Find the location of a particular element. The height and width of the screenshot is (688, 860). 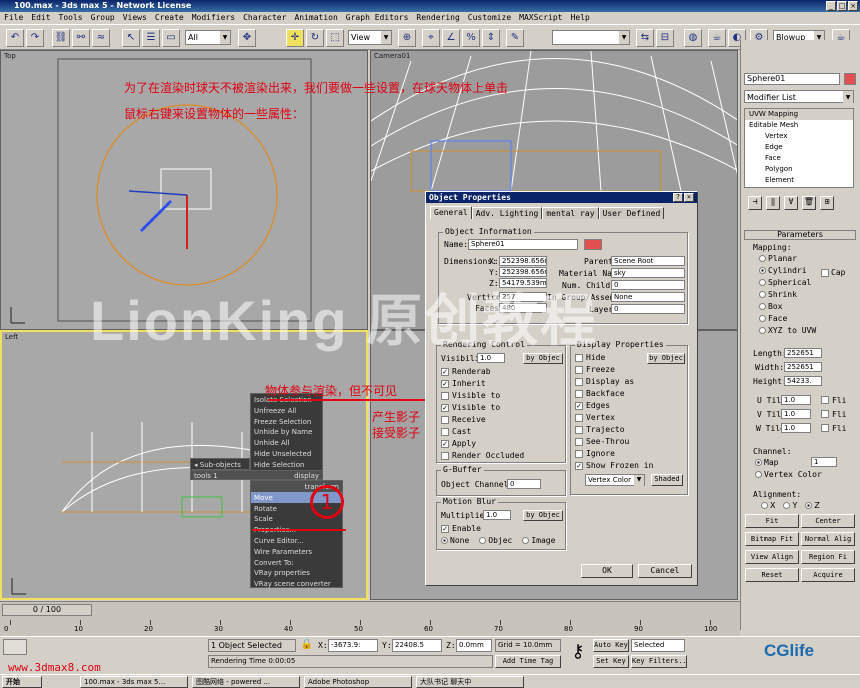

object-color-button is located at coordinates (850, 79).